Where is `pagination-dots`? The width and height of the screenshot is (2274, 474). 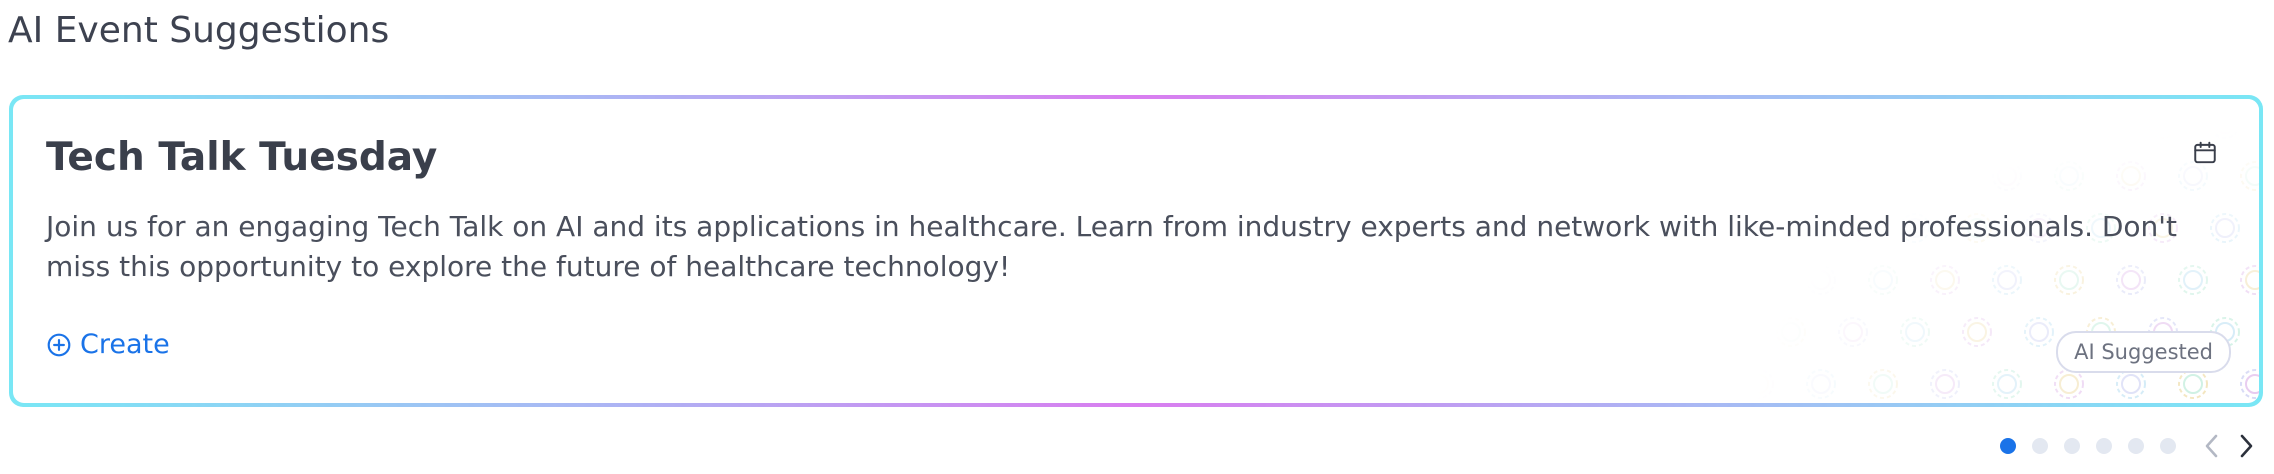 pagination-dots is located at coordinates (2096, 446).